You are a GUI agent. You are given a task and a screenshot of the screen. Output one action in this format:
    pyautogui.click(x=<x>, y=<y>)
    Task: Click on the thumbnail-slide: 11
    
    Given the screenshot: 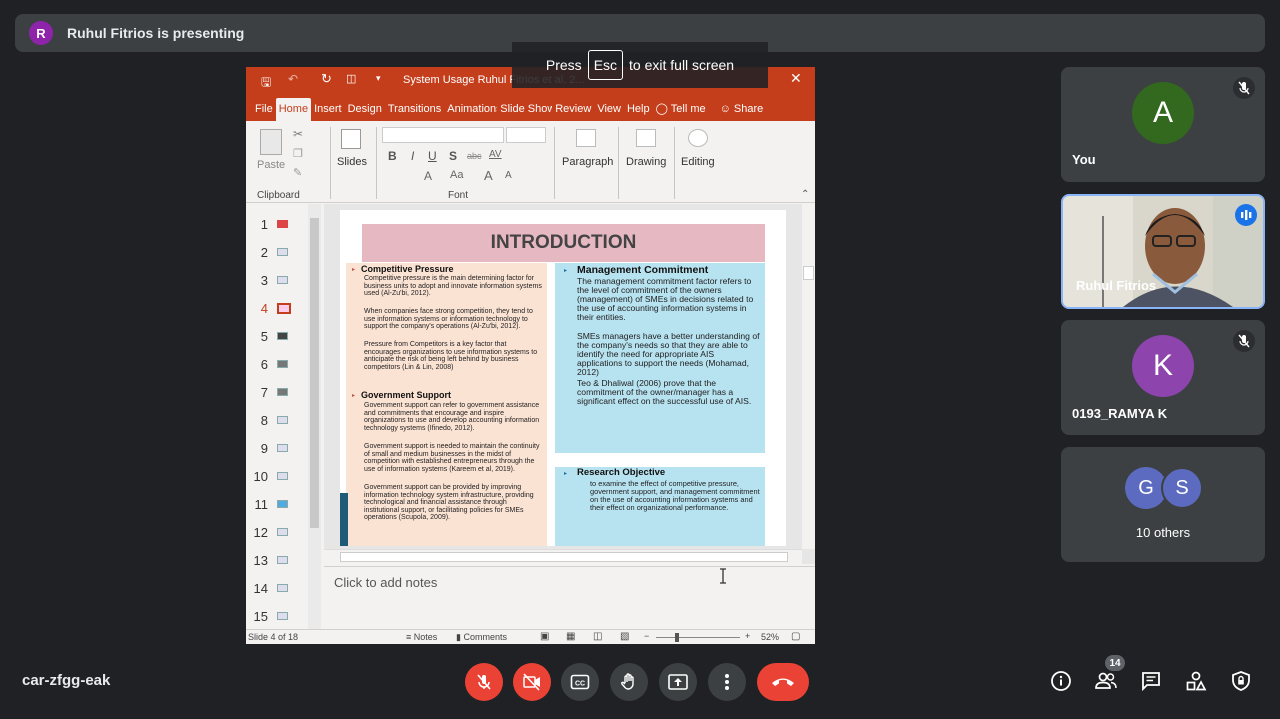 What is the action you would take?
    pyautogui.click(x=277, y=504)
    